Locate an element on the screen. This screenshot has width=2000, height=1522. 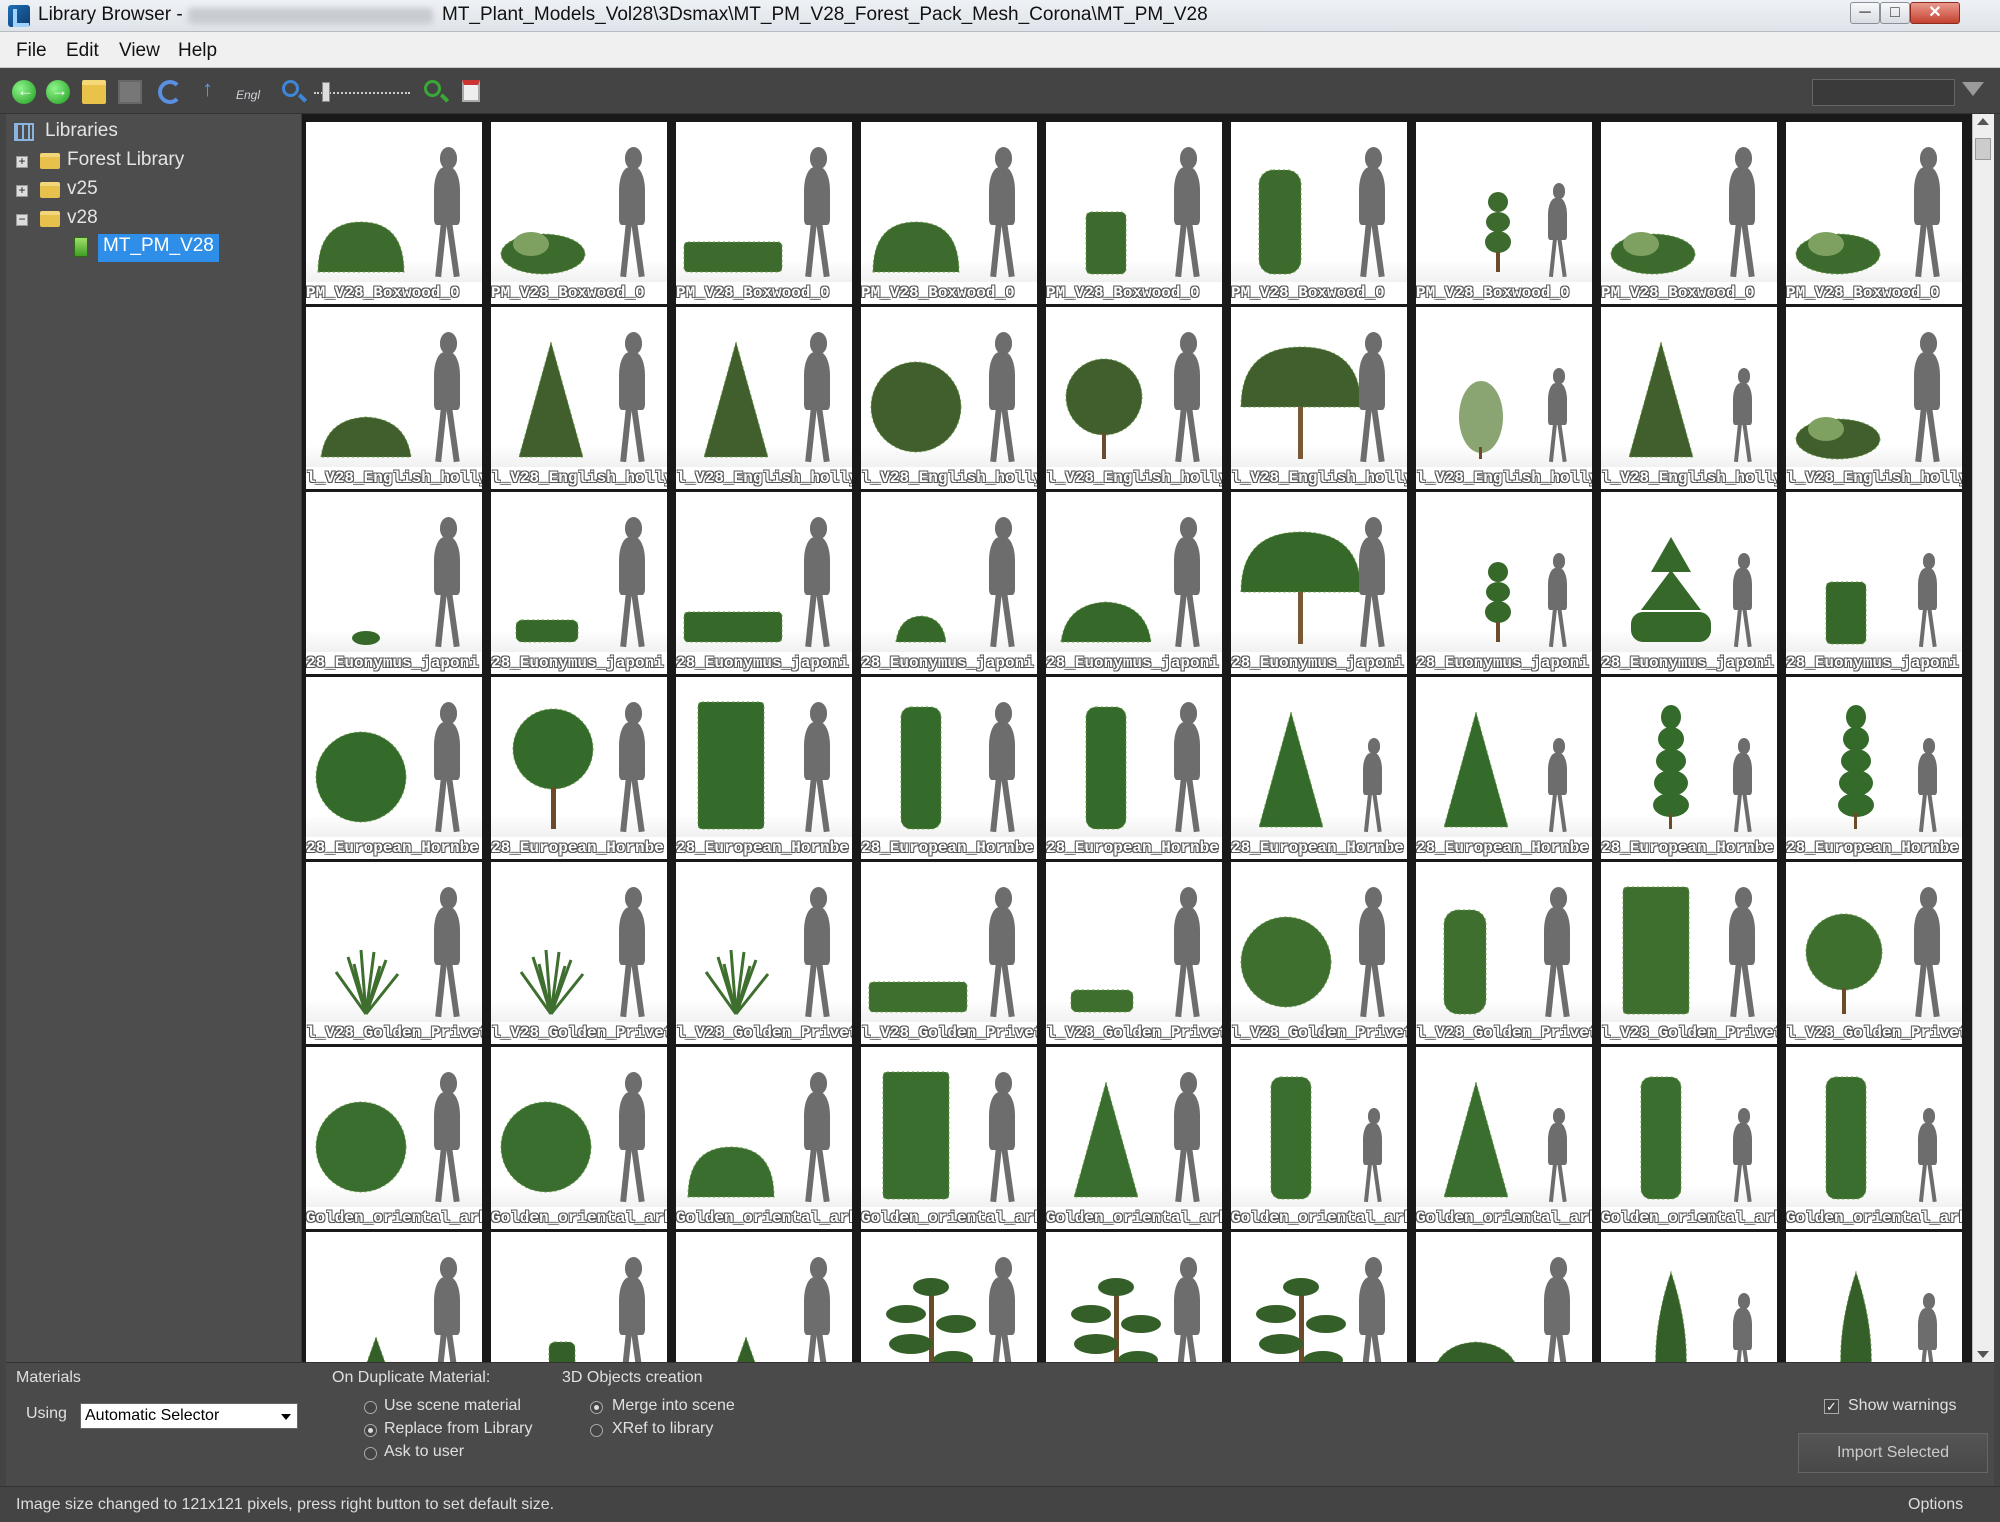
open-folder-icon is located at coordinates (94, 92).